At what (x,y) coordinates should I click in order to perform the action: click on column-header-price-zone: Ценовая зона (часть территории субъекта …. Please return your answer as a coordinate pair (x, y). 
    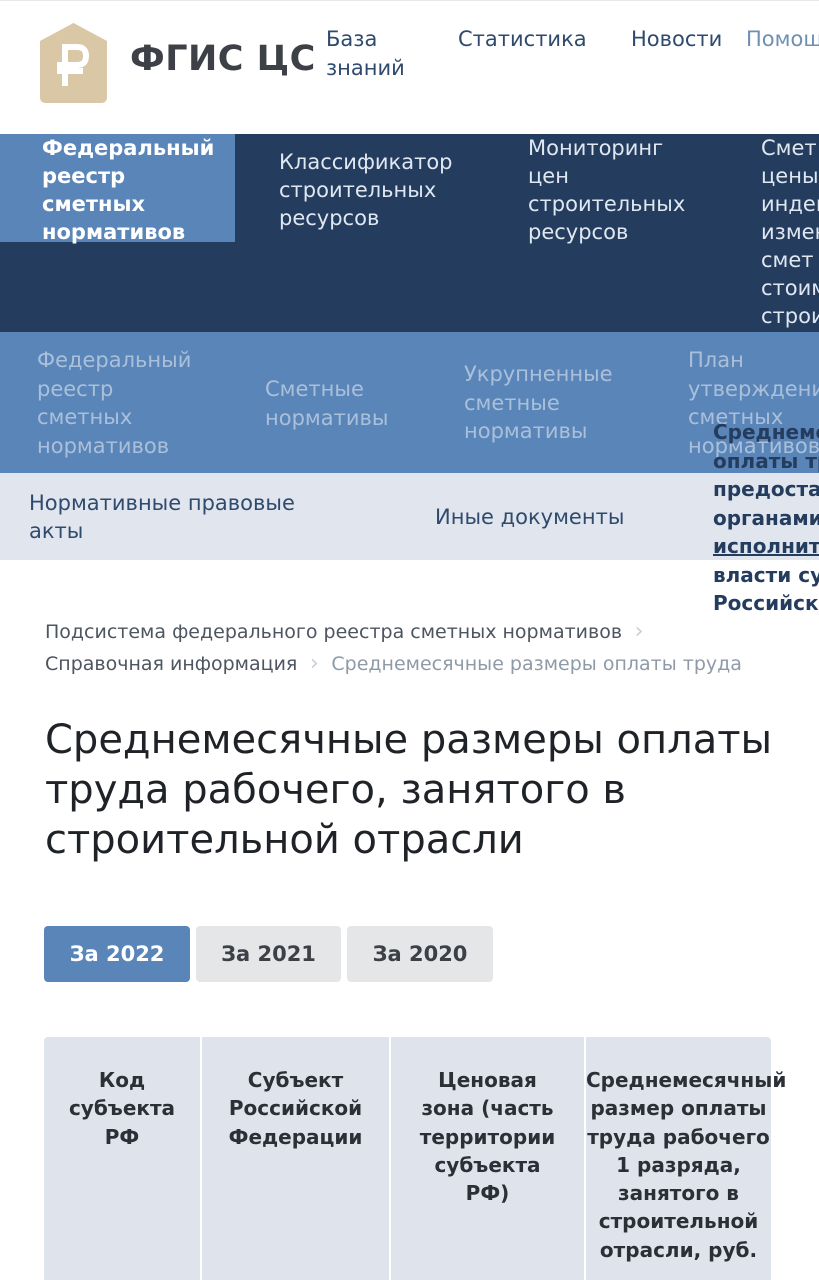
    Looking at the image, I should click on (488, 1158).